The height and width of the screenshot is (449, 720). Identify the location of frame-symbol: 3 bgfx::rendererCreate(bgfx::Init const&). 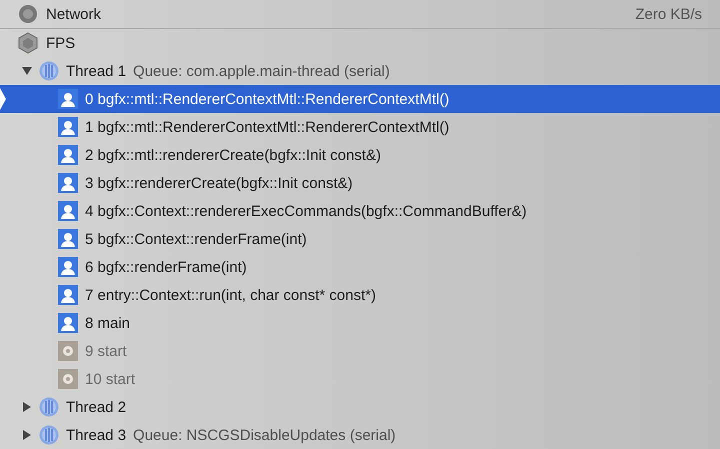
(219, 183).